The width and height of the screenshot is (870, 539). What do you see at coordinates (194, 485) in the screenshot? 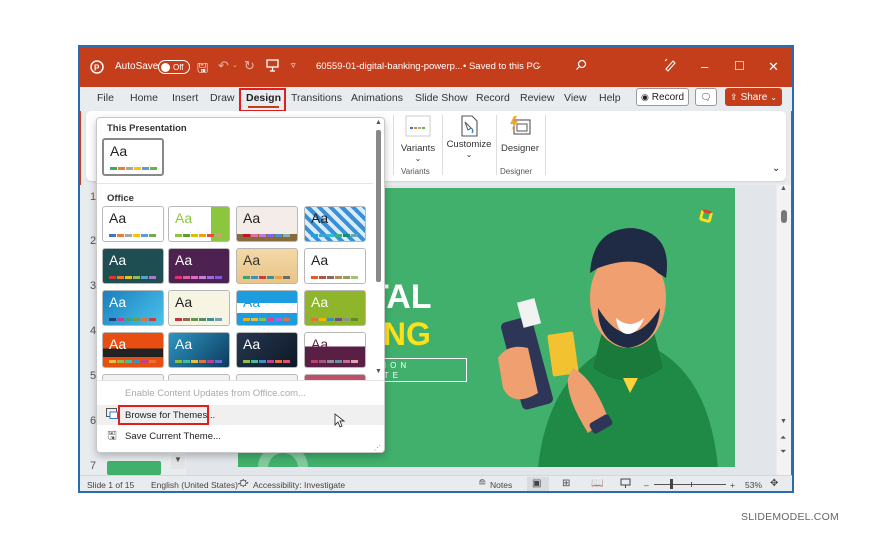
I see `language-status: English (United States)` at bounding box center [194, 485].